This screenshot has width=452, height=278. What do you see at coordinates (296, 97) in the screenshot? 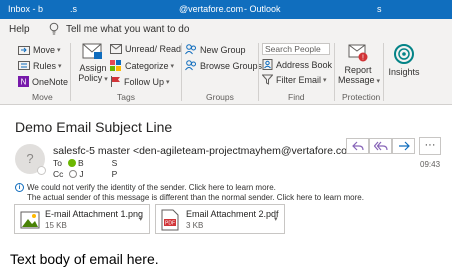
I see `group-label-find: Find` at bounding box center [296, 97].